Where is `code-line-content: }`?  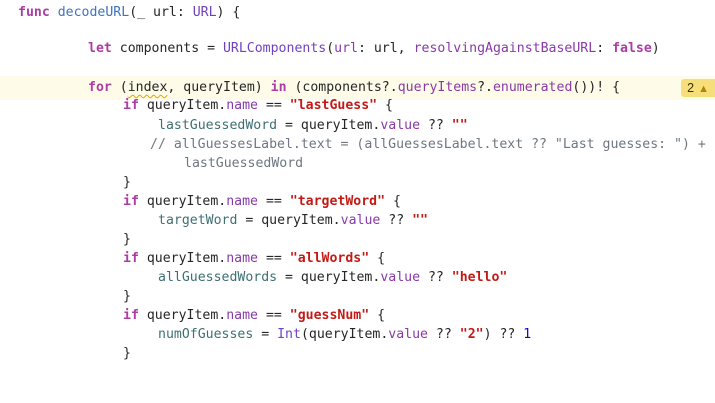 code-line-content: } is located at coordinates (127, 354).